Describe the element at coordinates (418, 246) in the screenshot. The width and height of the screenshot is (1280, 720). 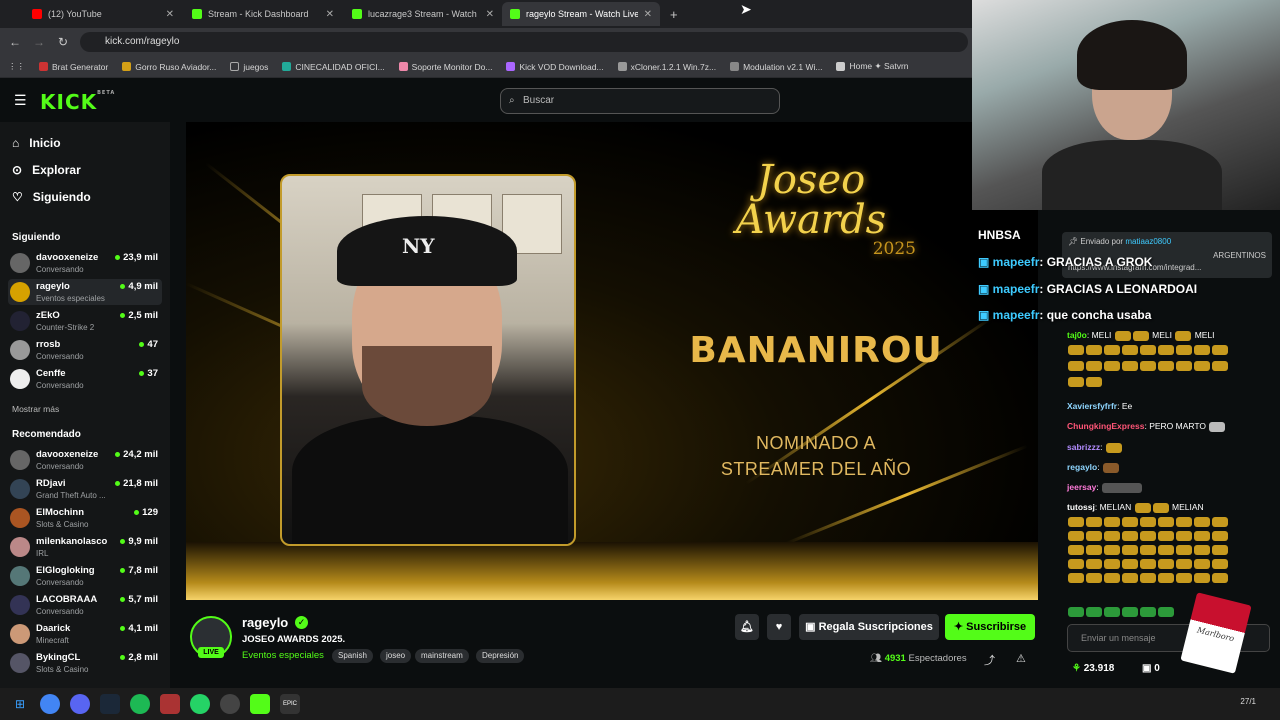
I see `cap-logo: NY` at that location.